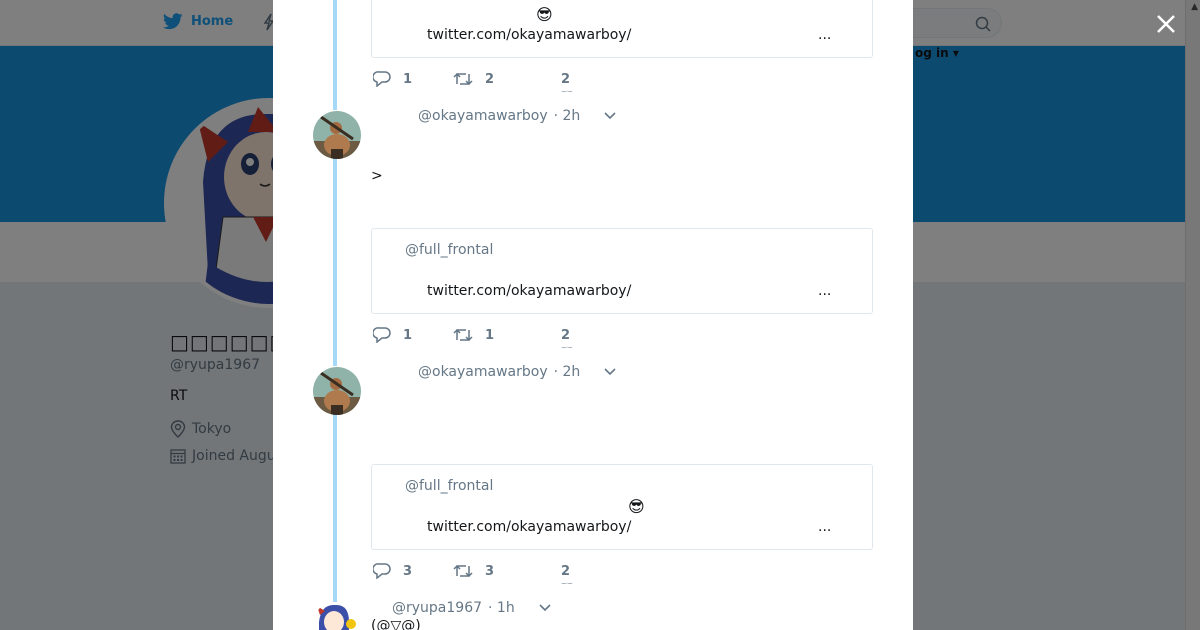  Describe the element at coordinates (473, 79) in the screenshot. I see `retweet-button: 2` at that location.